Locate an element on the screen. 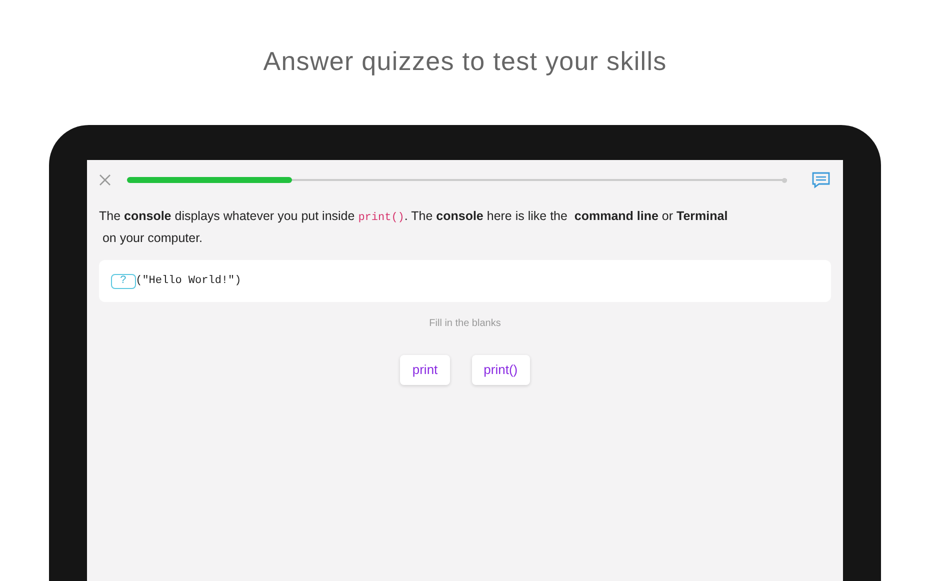  headline: Answer quizzes to test your skills is located at coordinates (465, 61).